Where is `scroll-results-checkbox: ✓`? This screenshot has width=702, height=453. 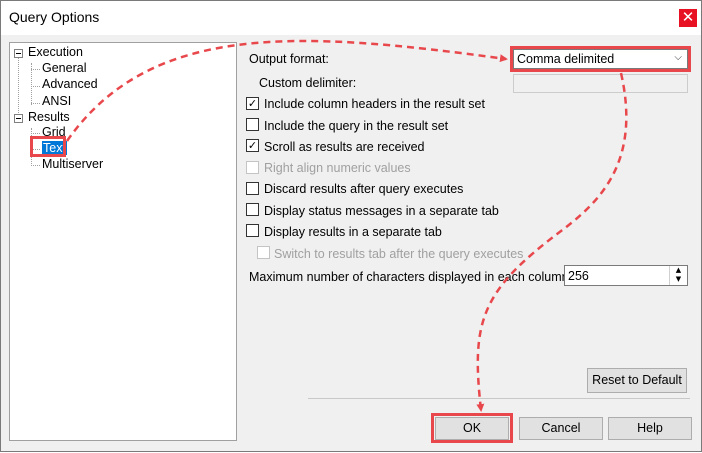 scroll-results-checkbox: ✓ is located at coordinates (252, 145).